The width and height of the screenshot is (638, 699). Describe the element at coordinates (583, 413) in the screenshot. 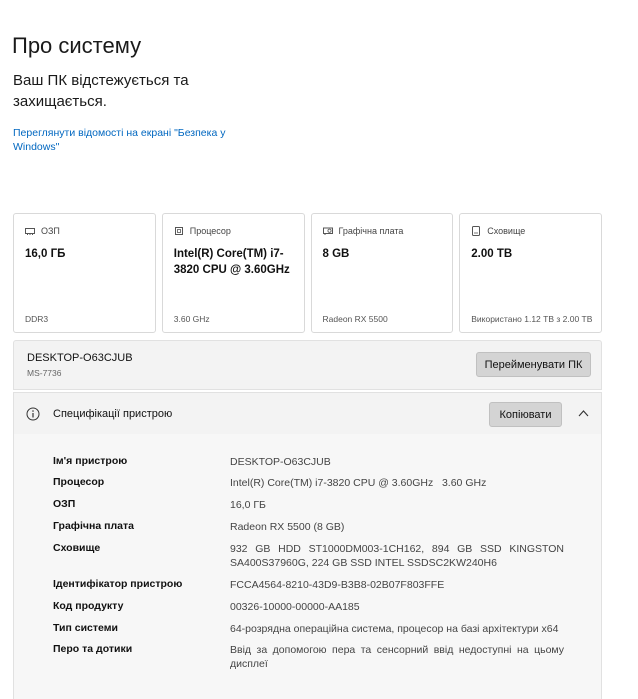

I see `chevron-up-icon` at that location.